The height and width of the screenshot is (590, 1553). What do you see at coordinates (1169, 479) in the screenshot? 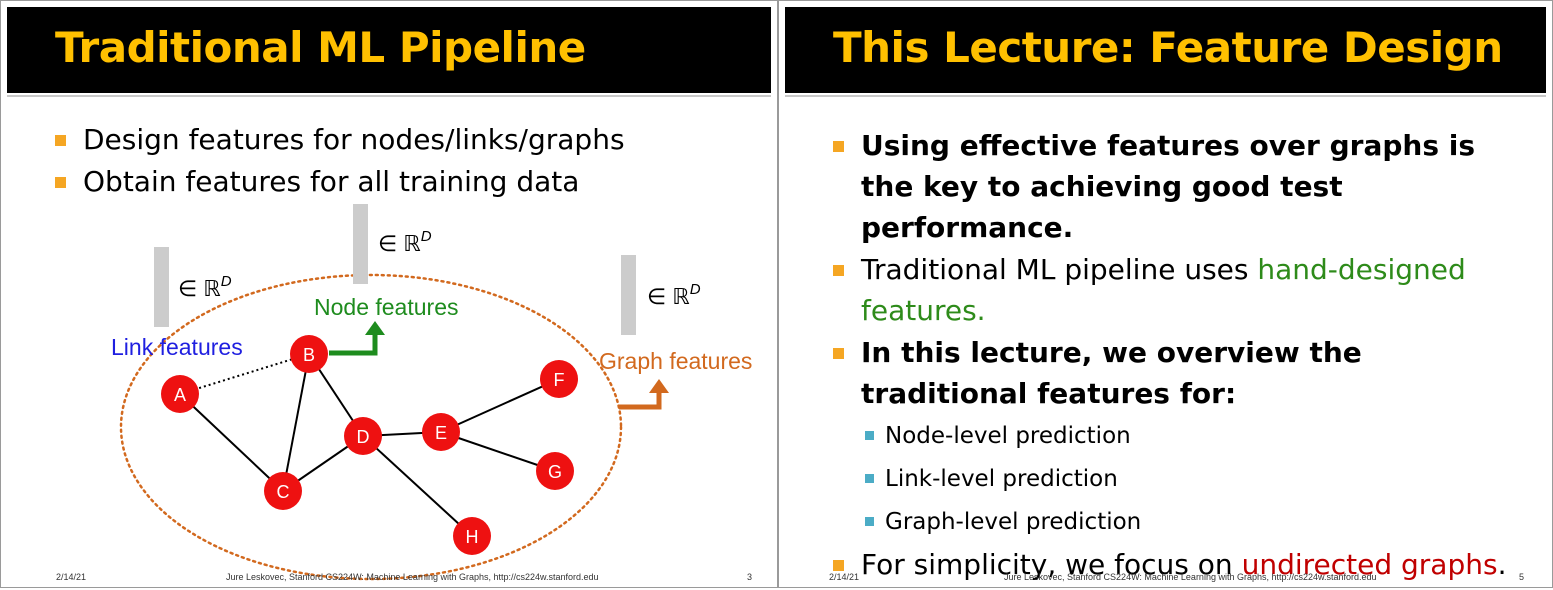
I see `sub-bullet-item: Link-level prediction` at bounding box center [1169, 479].